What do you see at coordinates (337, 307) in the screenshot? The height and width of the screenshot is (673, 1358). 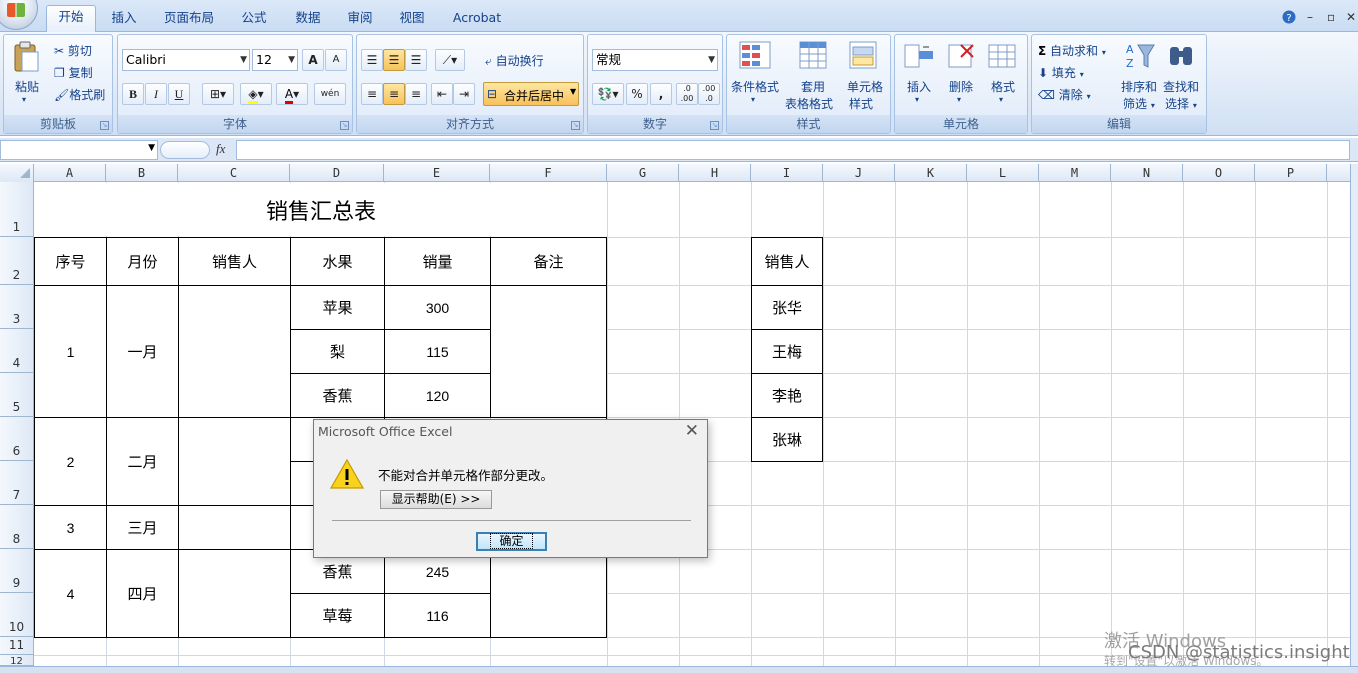 I see `fruit-cell: 苹果` at bounding box center [337, 307].